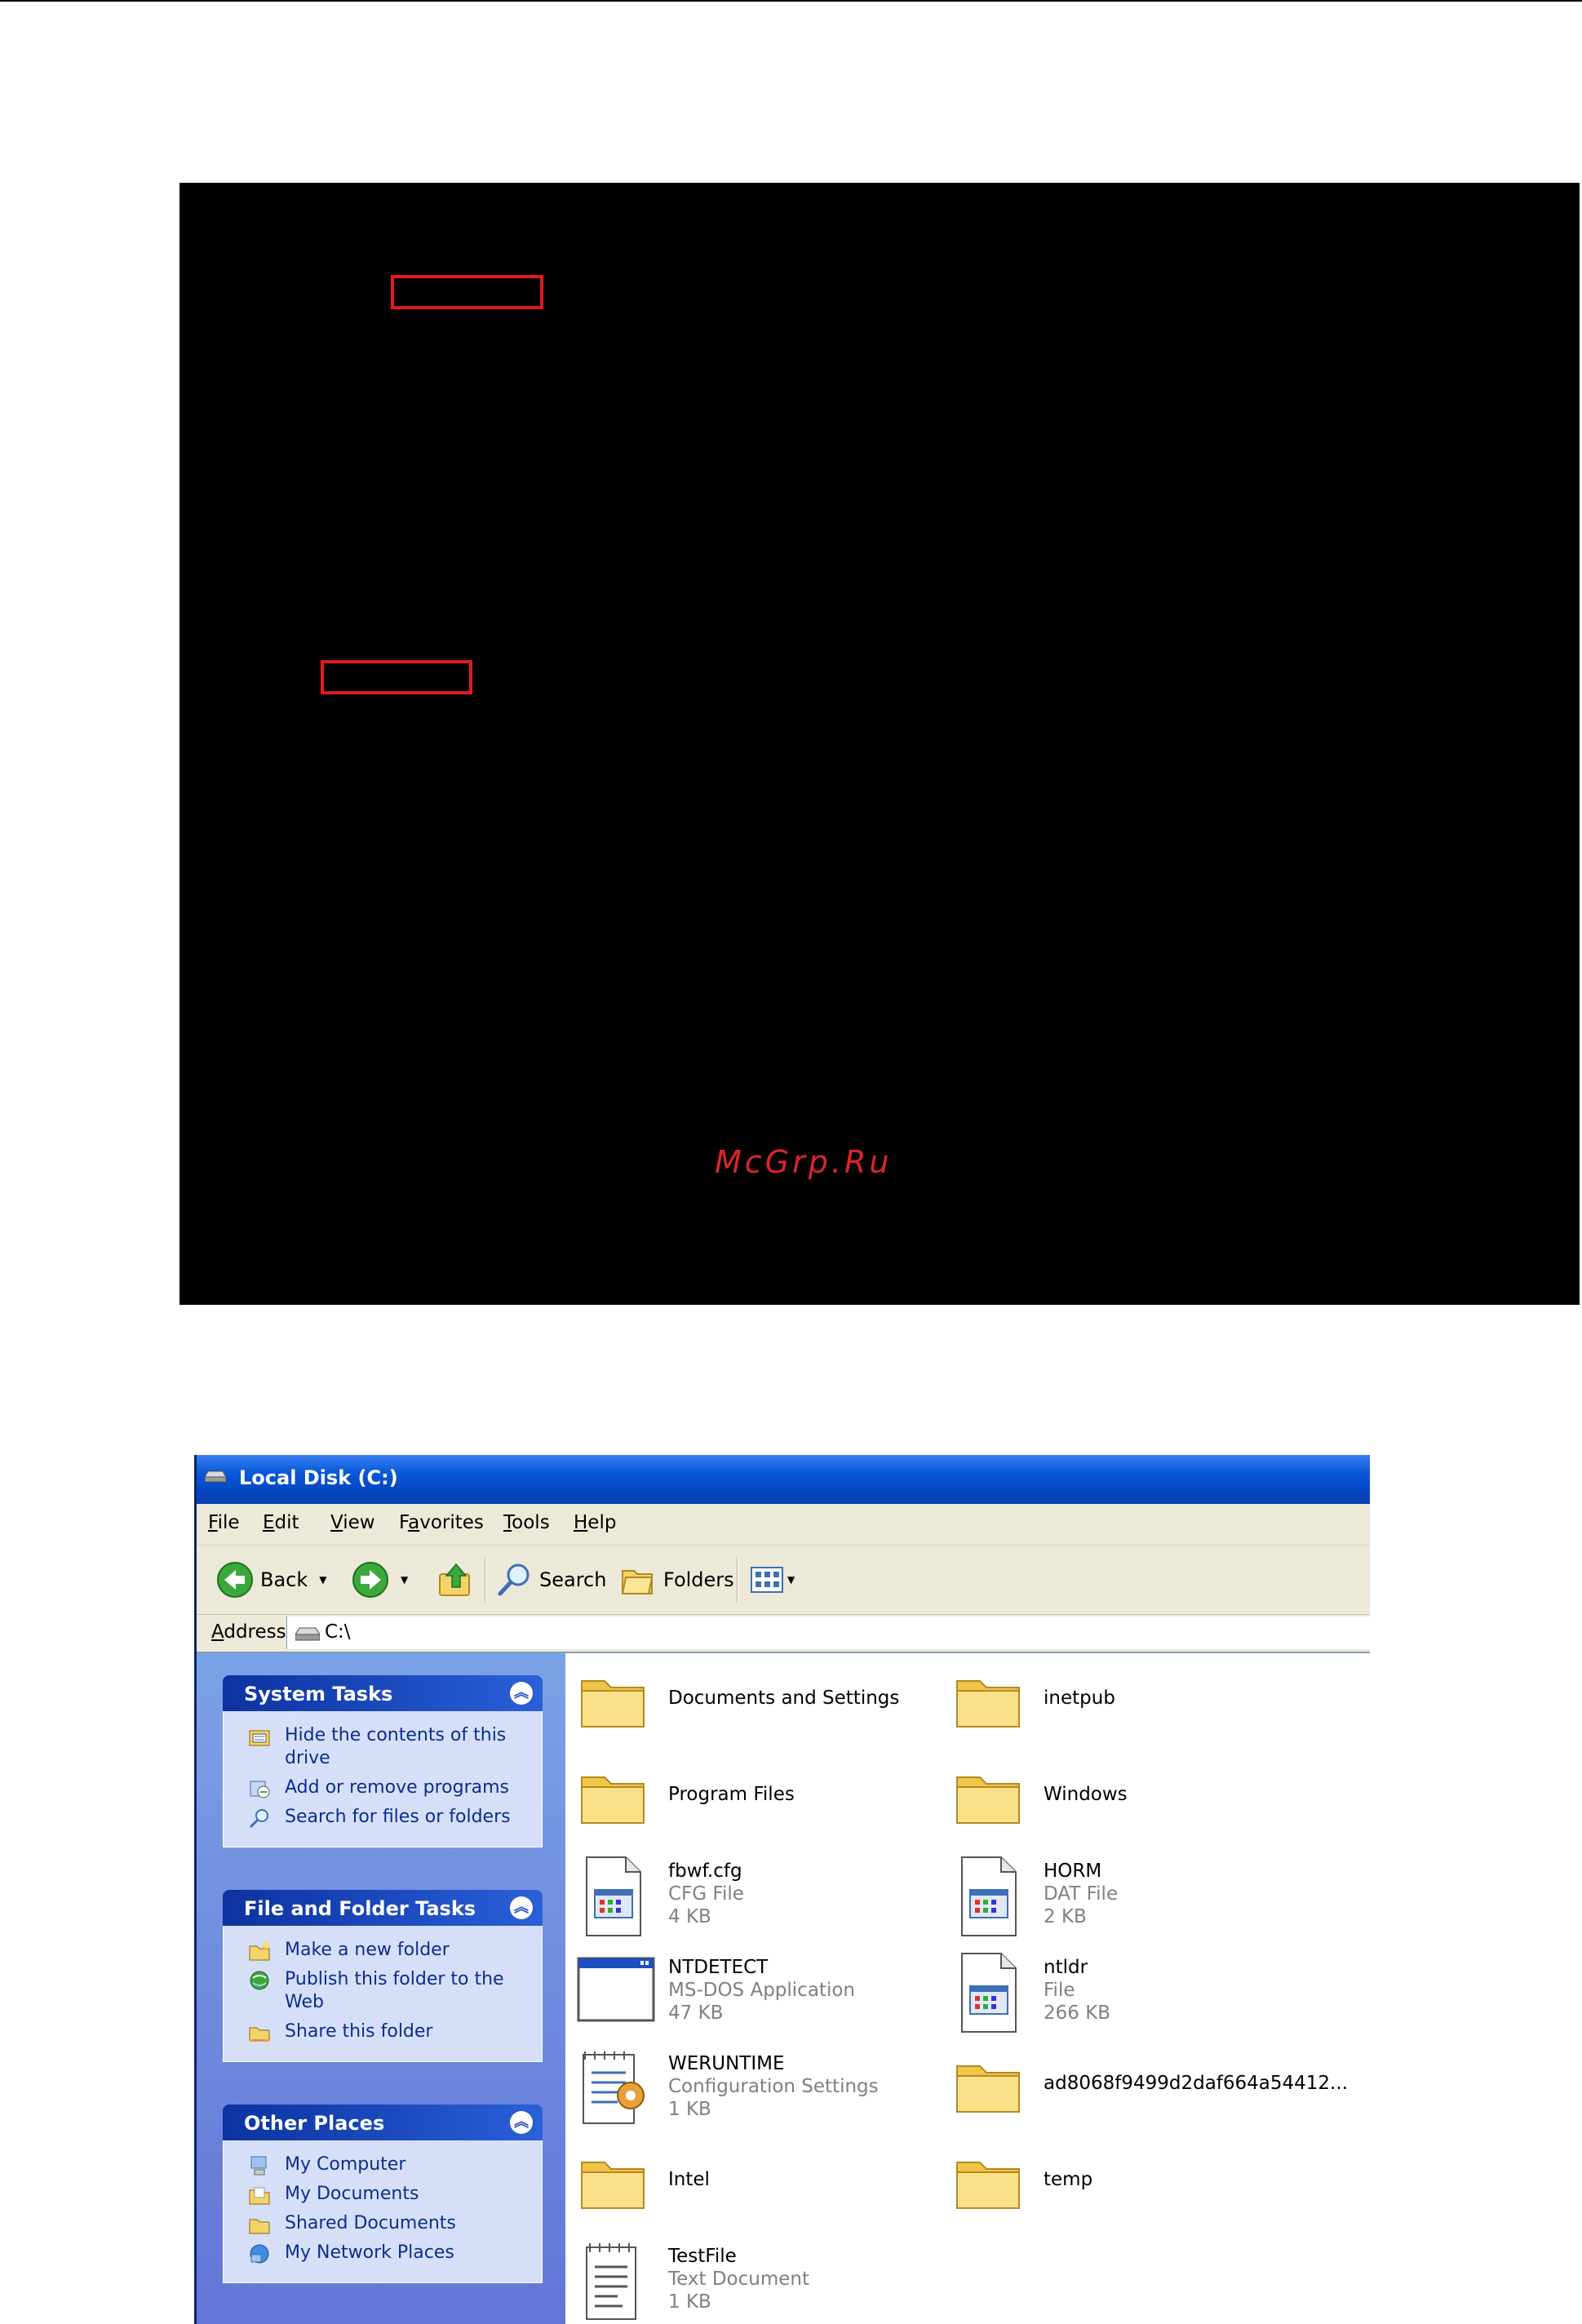 This screenshot has height=2324, width=1582. Describe the element at coordinates (774, 2086) in the screenshot. I see `file-type: Configuration Settings` at that location.